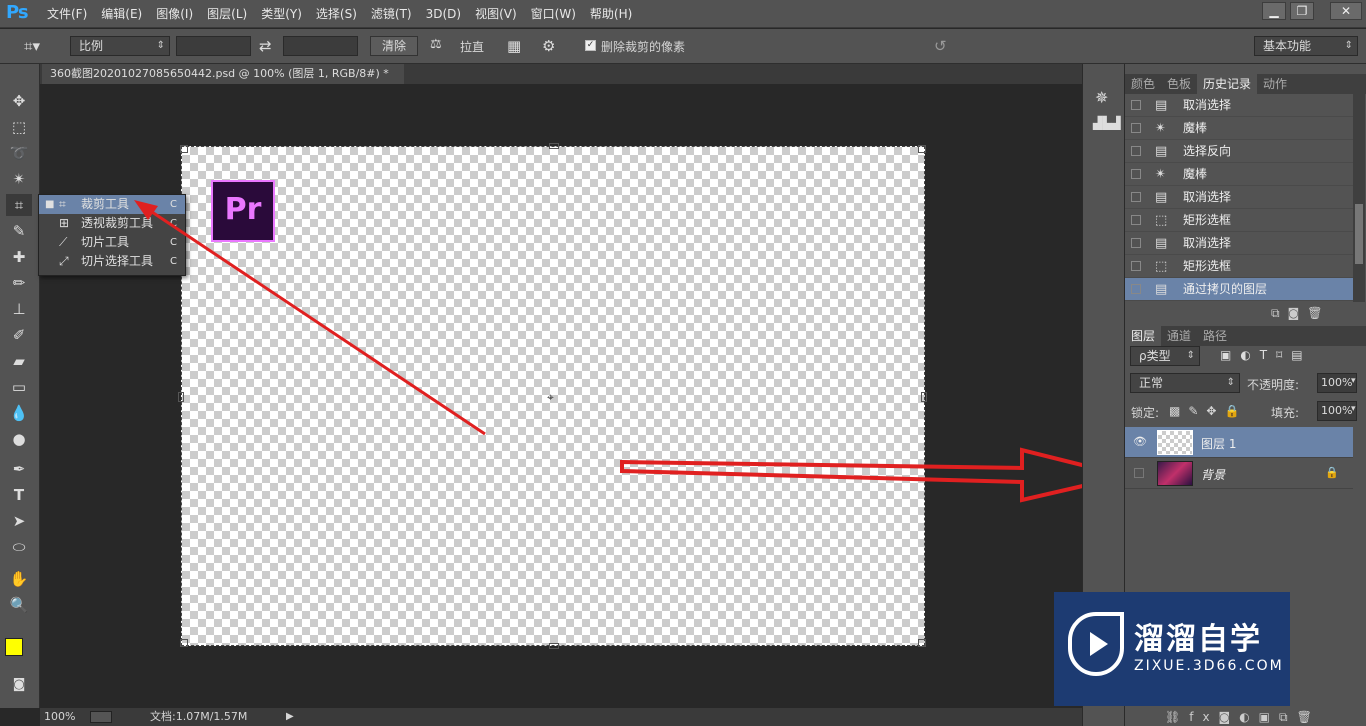 The image size is (1366, 726). What do you see at coordinates (19, 179) in the screenshot?
I see `magic-wand-tool-icon: ✴` at bounding box center [19, 179].